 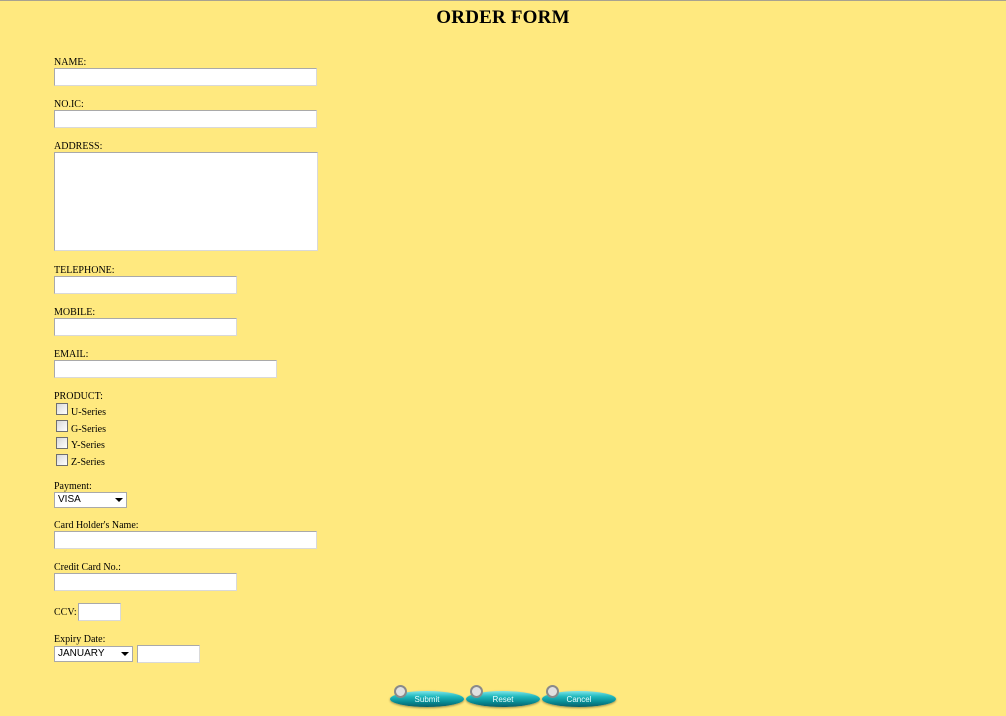 What do you see at coordinates (62, 426) in the screenshot?
I see `product-checkbox-g-series` at bounding box center [62, 426].